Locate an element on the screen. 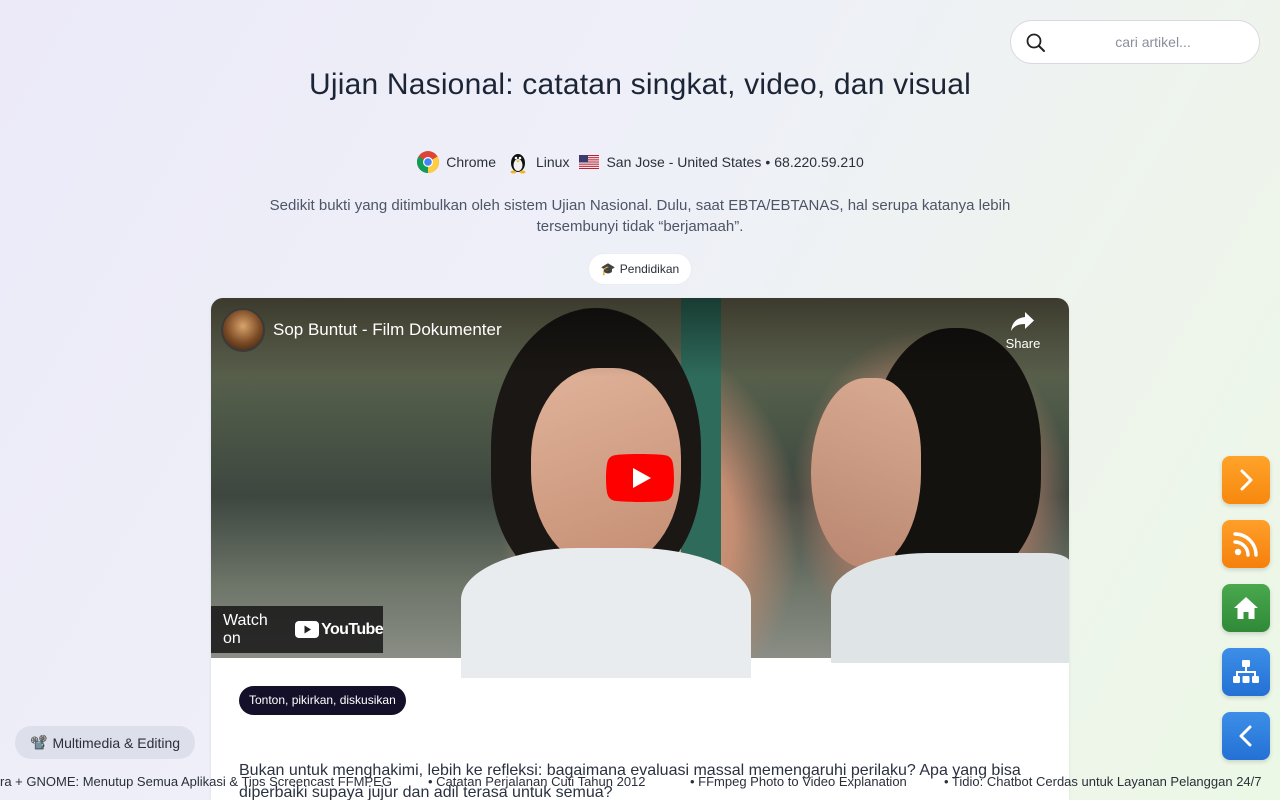 This screenshot has height=800, width=1280. watch-on-label: Watch on is located at coordinates (245, 629).